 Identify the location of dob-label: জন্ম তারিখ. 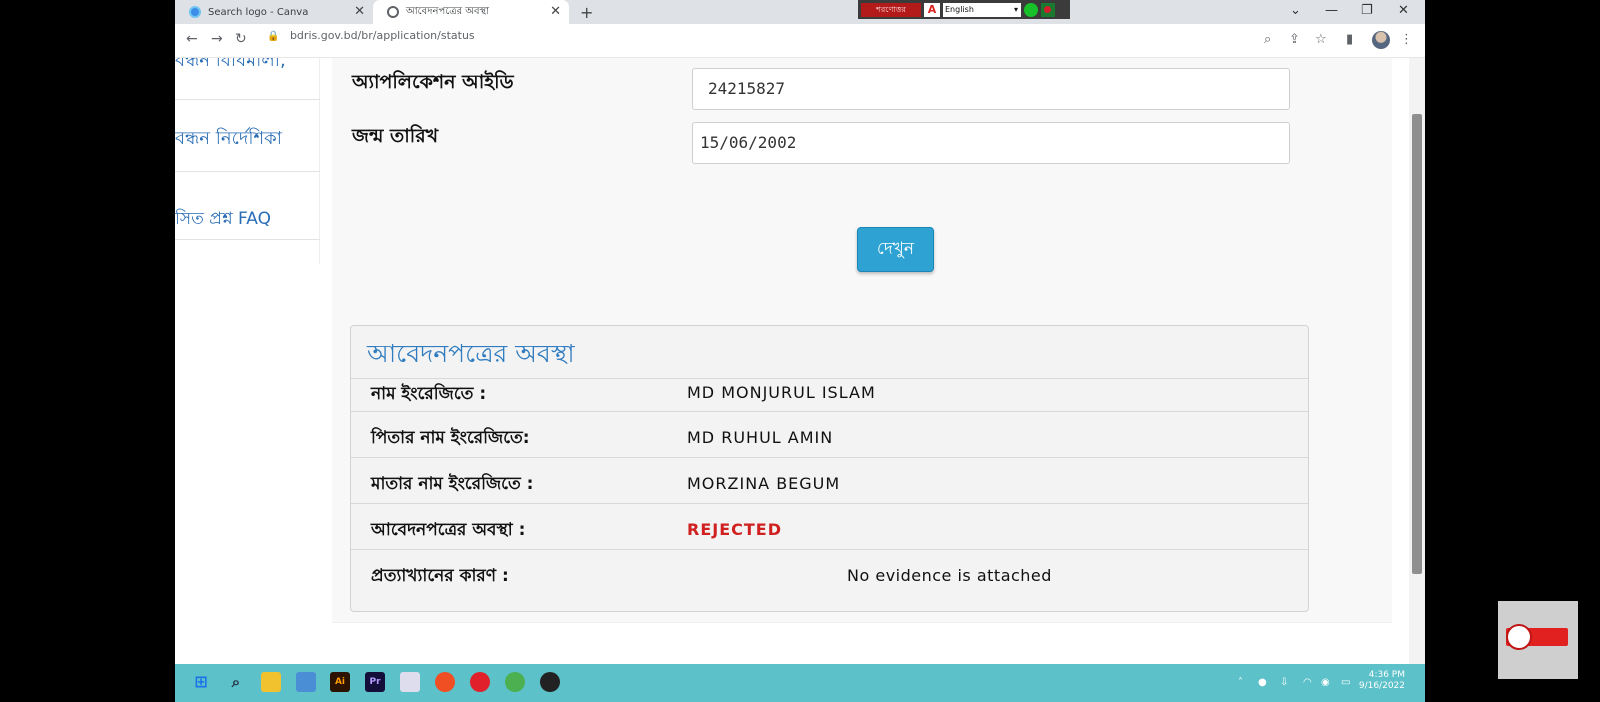
(395, 136).